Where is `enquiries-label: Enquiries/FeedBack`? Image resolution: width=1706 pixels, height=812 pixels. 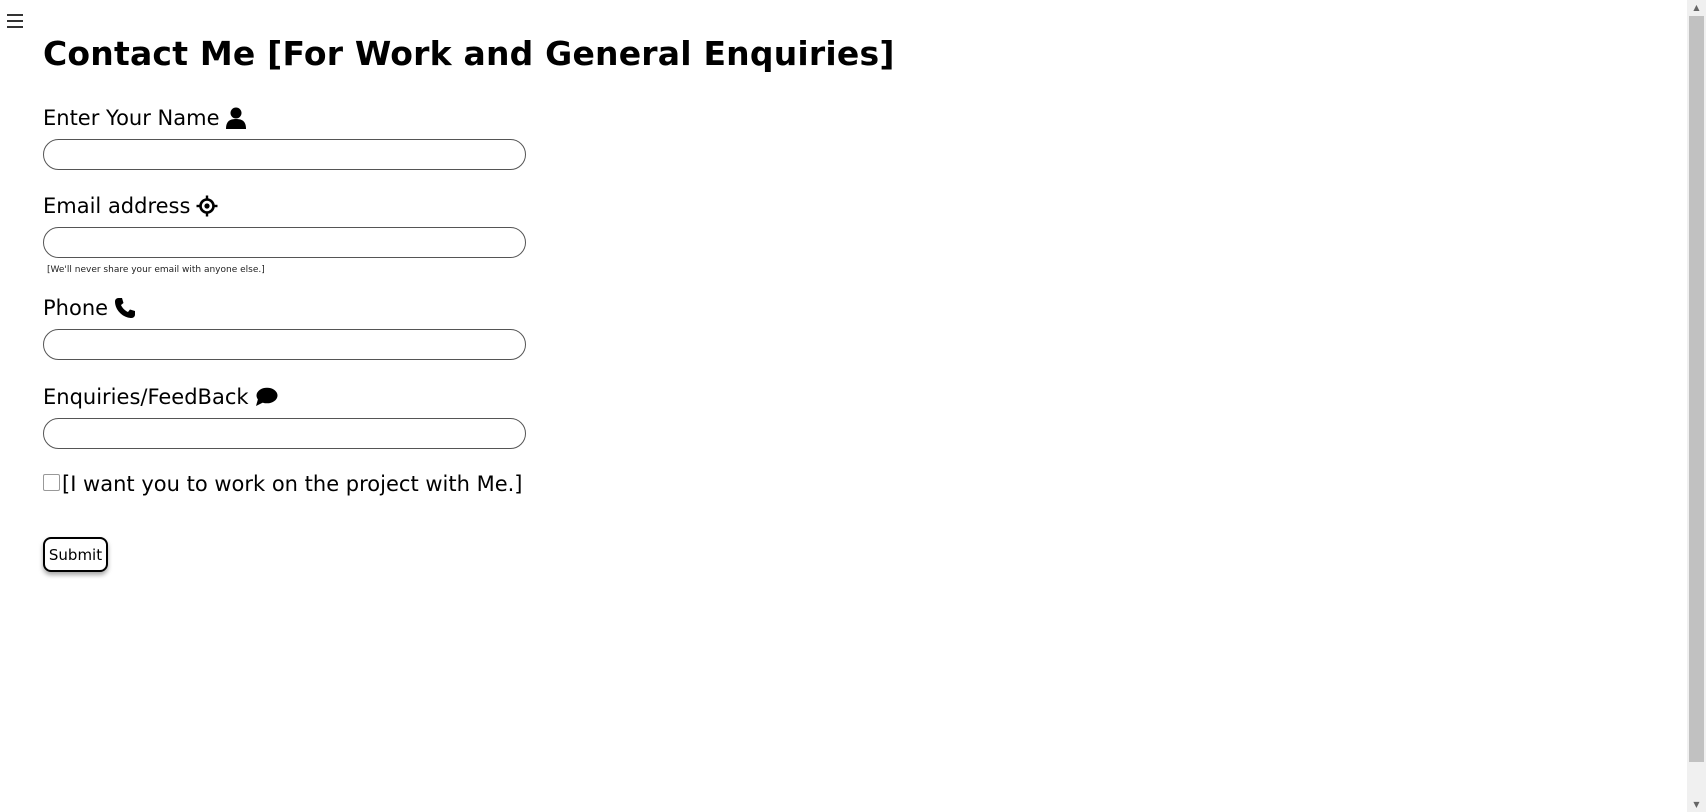 enquiries-label: Enquiries/FeedBack is located at coordinates (146, 397).